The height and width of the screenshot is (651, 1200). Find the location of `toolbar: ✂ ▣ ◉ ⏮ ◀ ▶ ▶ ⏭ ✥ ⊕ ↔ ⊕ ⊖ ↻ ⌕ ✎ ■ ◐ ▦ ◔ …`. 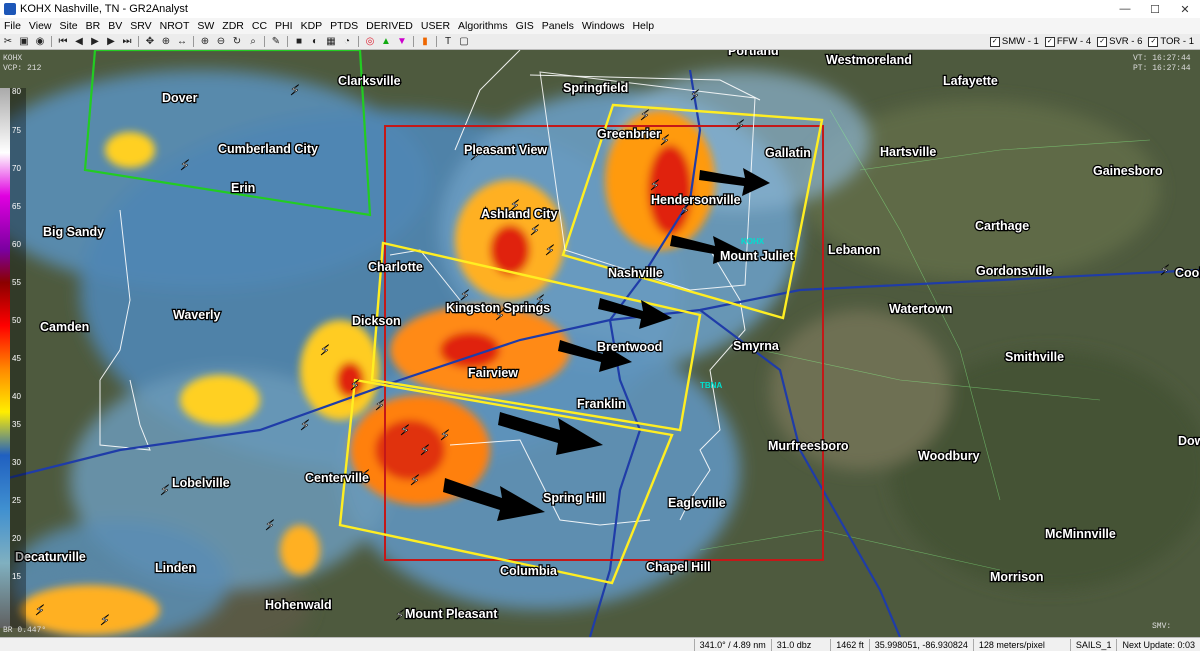

toolbar: ✂ ▣ ◉ ⏮ ◀ ▶ ▶ ⏭ ✥ ⊕ ↔ ⊕ ⊖ ↻ ⌕ ✎ ■ ◐ ▦ ◔ … is located at coordinates (600, 42).